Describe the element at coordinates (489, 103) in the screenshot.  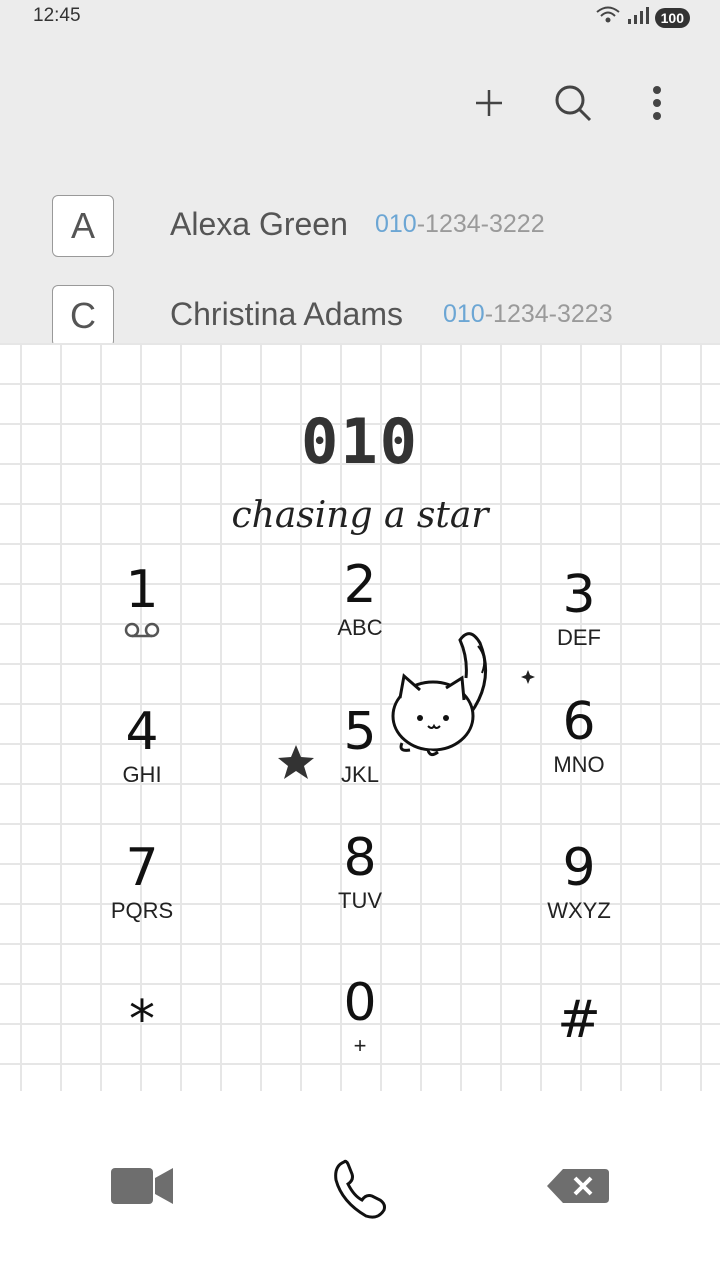
I see `plus-icon` at that location.